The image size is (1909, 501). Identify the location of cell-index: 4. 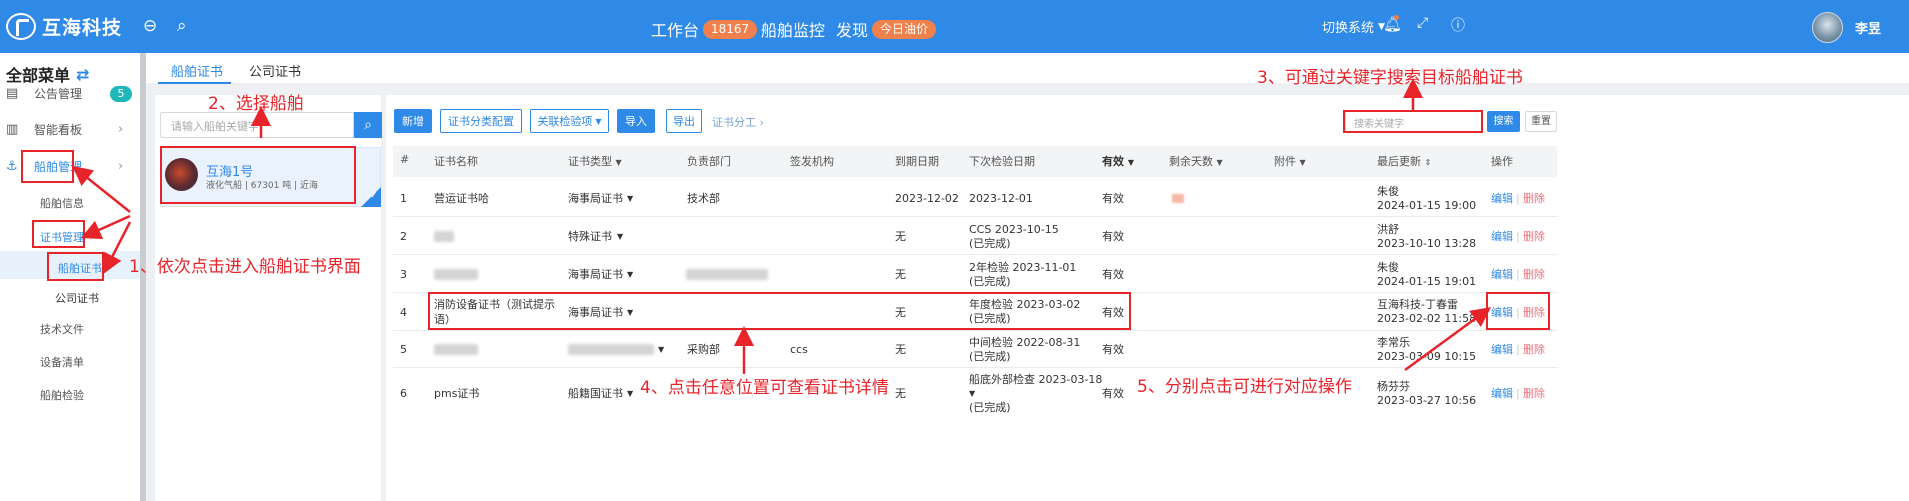
(403, 312).